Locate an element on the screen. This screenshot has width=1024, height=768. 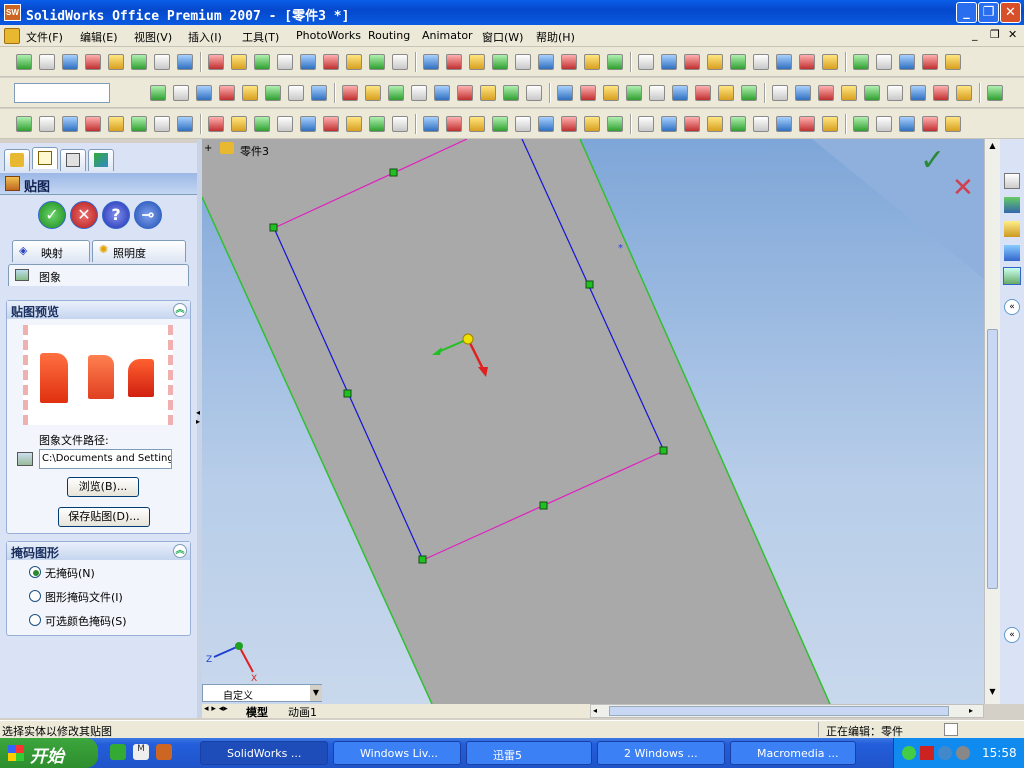
ok-button: ✓ is located at coordinates (52, 215).